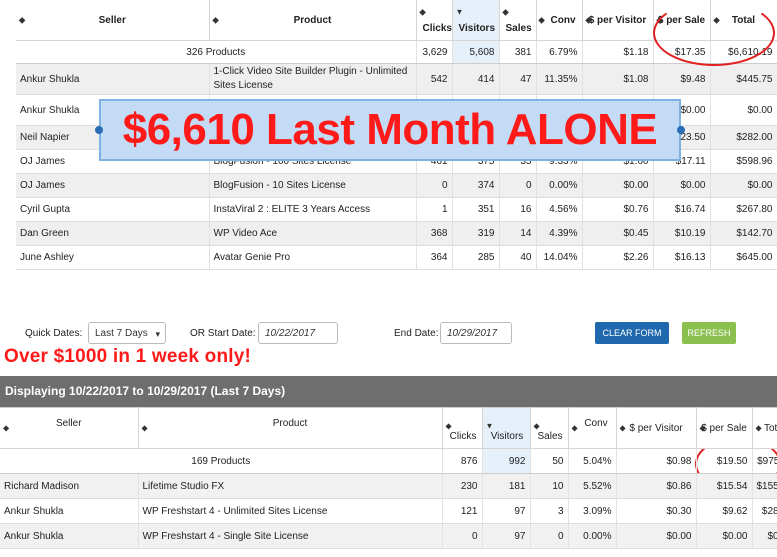  I want to click on visitors-cell: 285, so click(476, 257).